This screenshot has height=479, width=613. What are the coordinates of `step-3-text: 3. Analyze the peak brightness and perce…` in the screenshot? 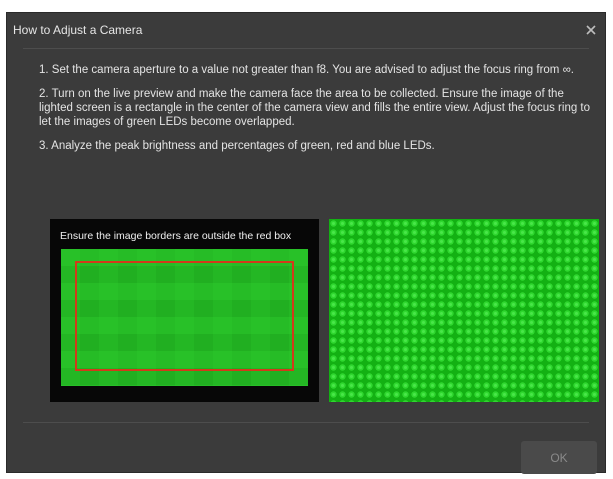 It's located at (237, 146).